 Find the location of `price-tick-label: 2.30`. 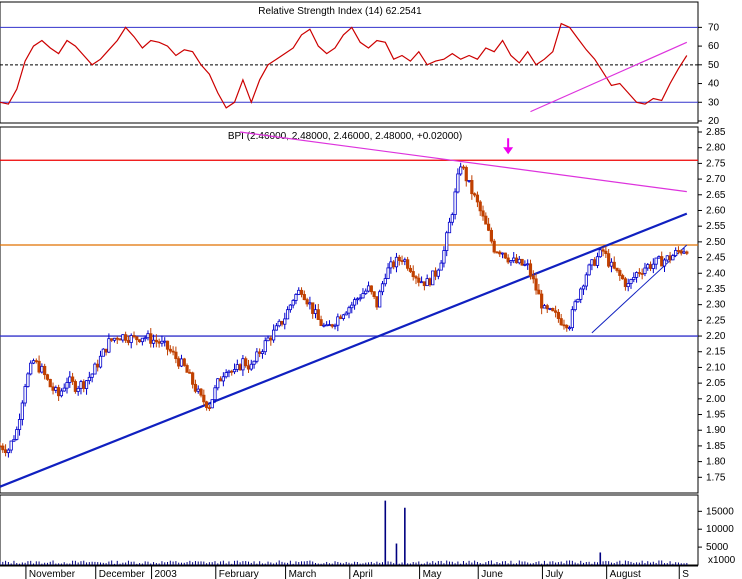

price-tick-label: 2.30 is located at coordinates (716, 305).